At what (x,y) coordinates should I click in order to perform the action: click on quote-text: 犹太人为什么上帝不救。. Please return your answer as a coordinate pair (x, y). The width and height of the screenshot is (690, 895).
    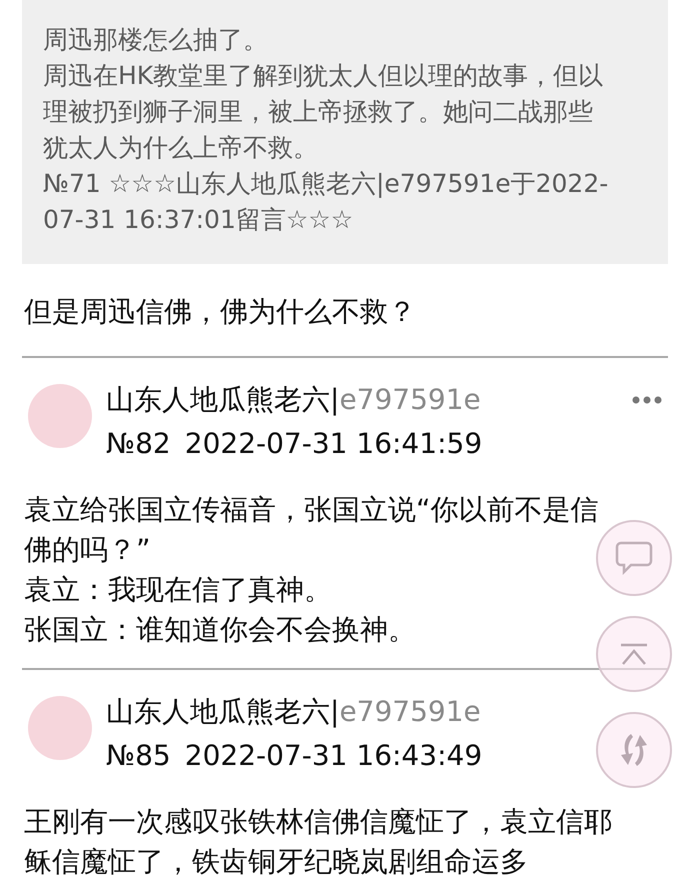
    Looking at the image, I should click on (180, 148).